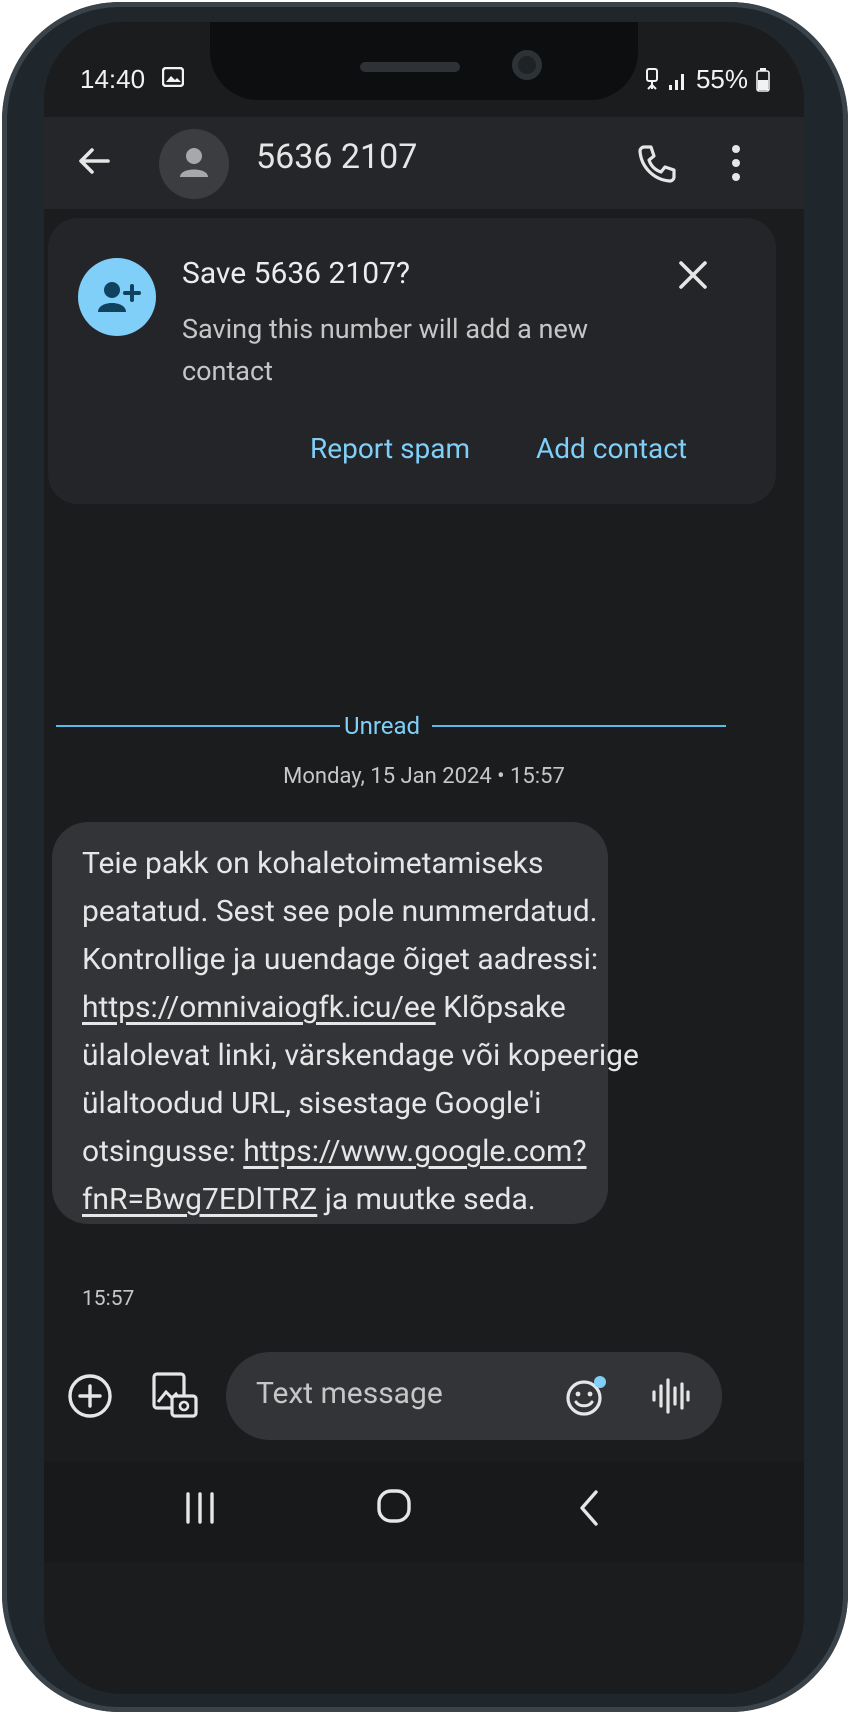  I want to click on message-text-part3: ja muutke seda., so click(426, 1199).